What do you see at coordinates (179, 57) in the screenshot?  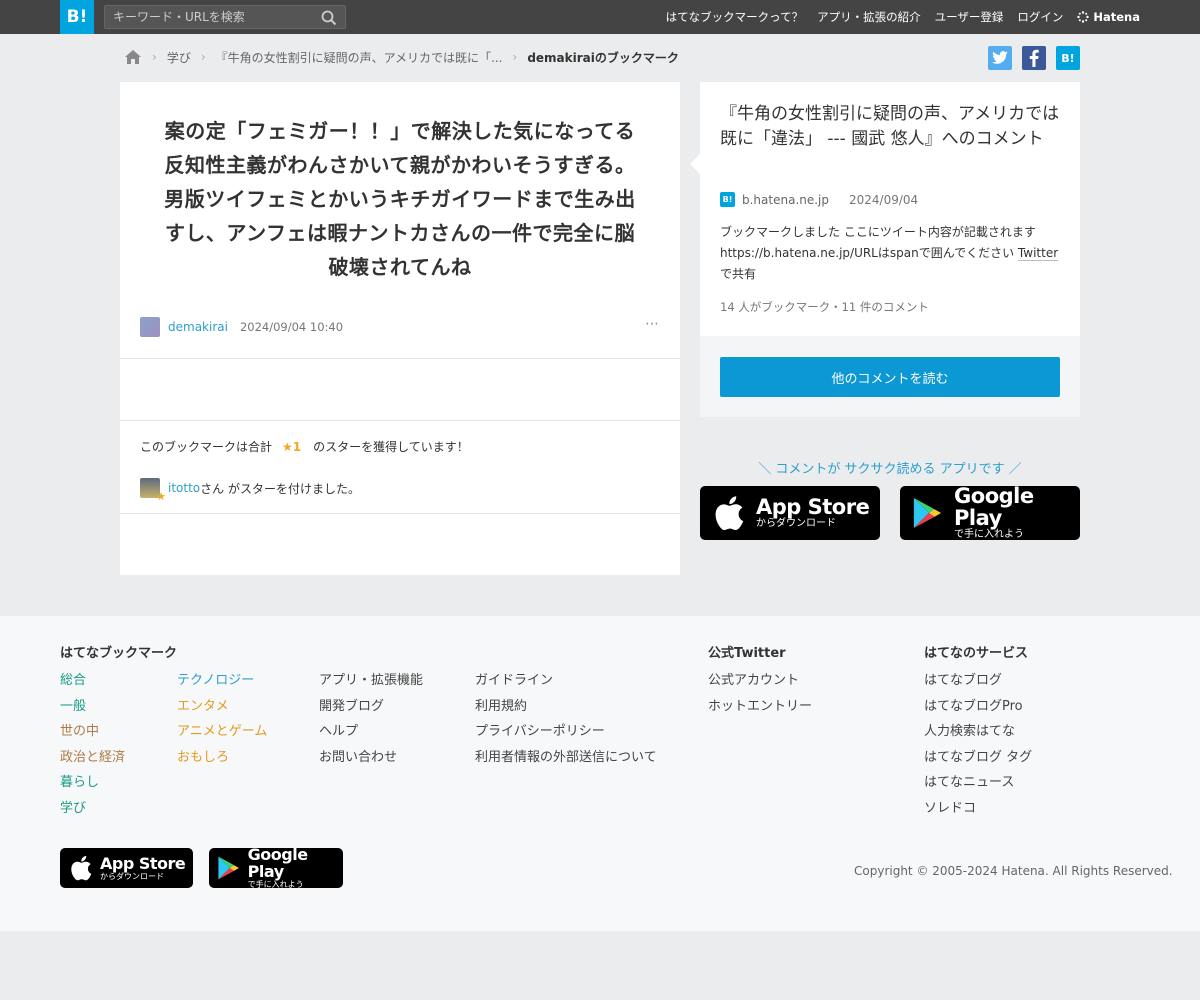 I see `breadcrumb-category: 学び` at bounding box center [179, 57].